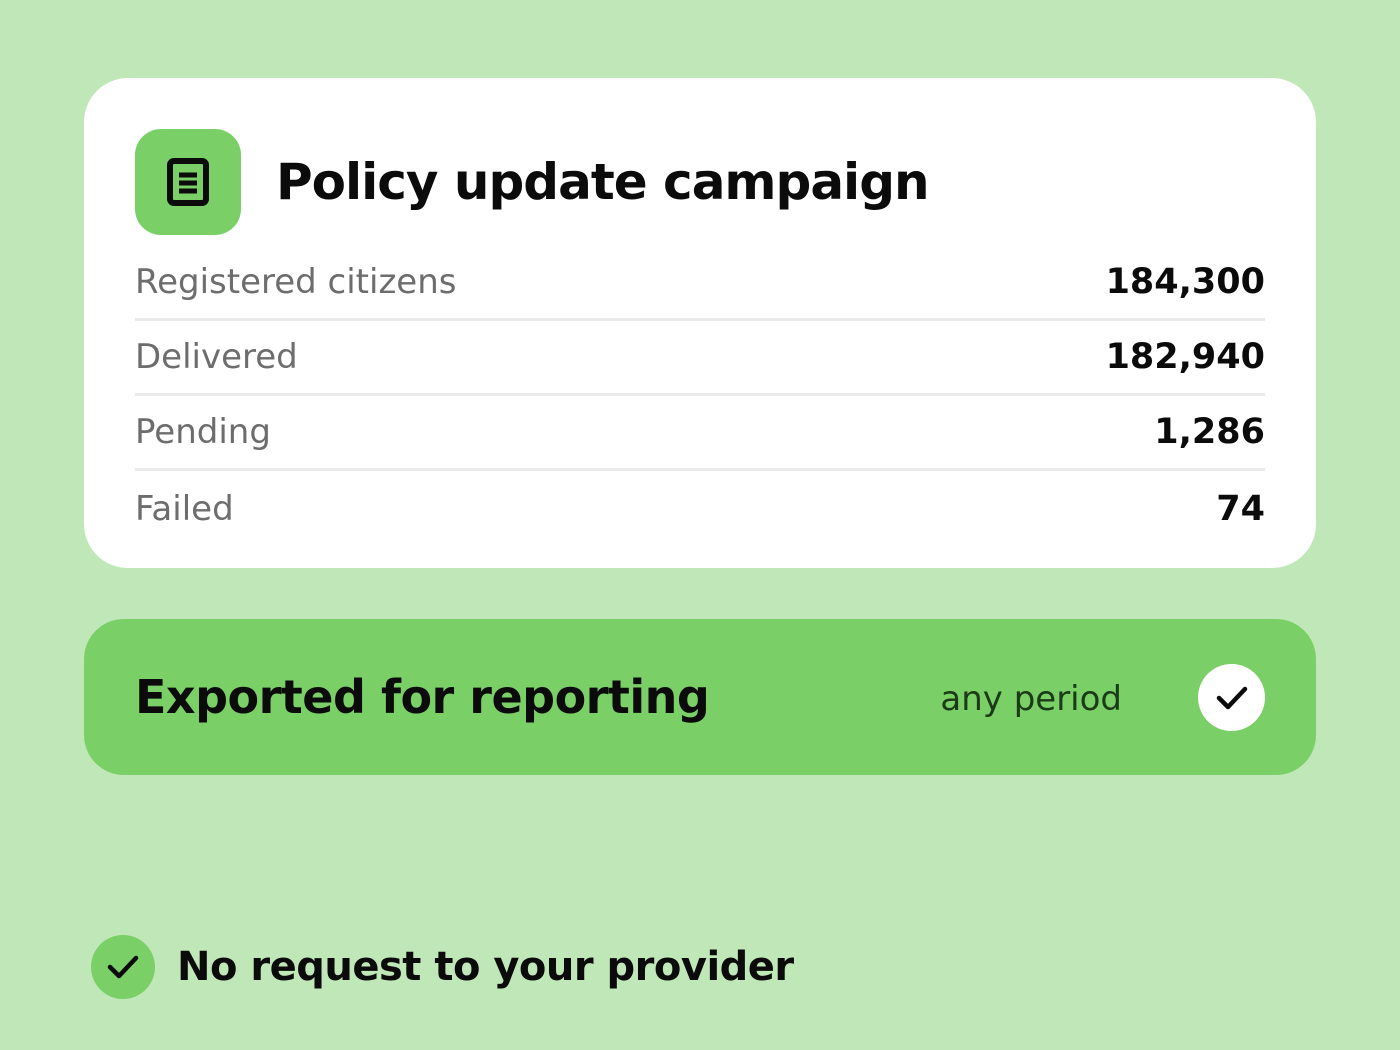 This screenshot has width=1400, height=1050. What do you see at coordinates (188, 182) in the screenshot?
I see `document-icon` at bounding box center [188, 182].